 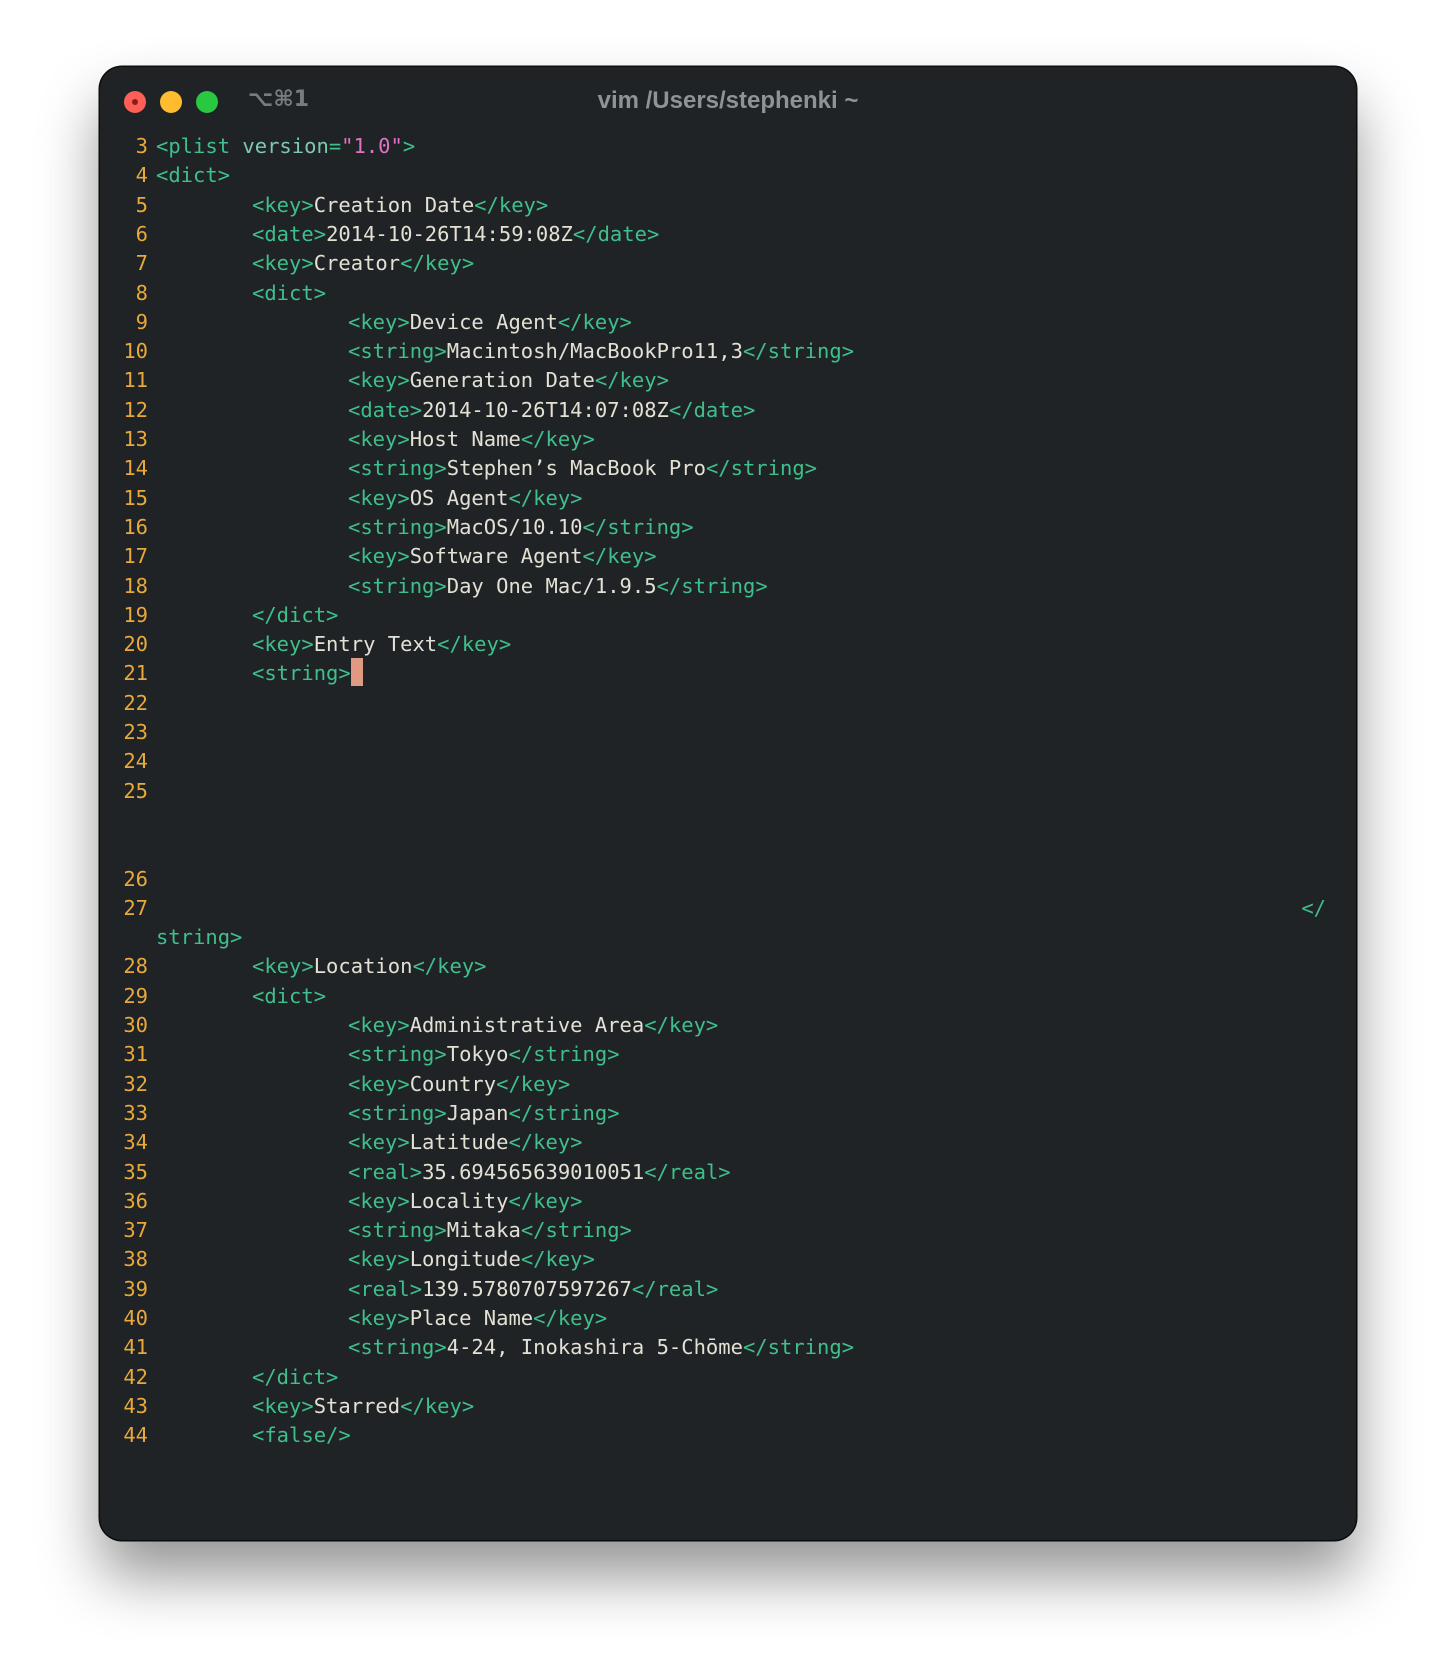 What do you see at coordinates (135, 1318) in the screenshot?
I see `line-number: 40` at bounding box center [135, 1318].